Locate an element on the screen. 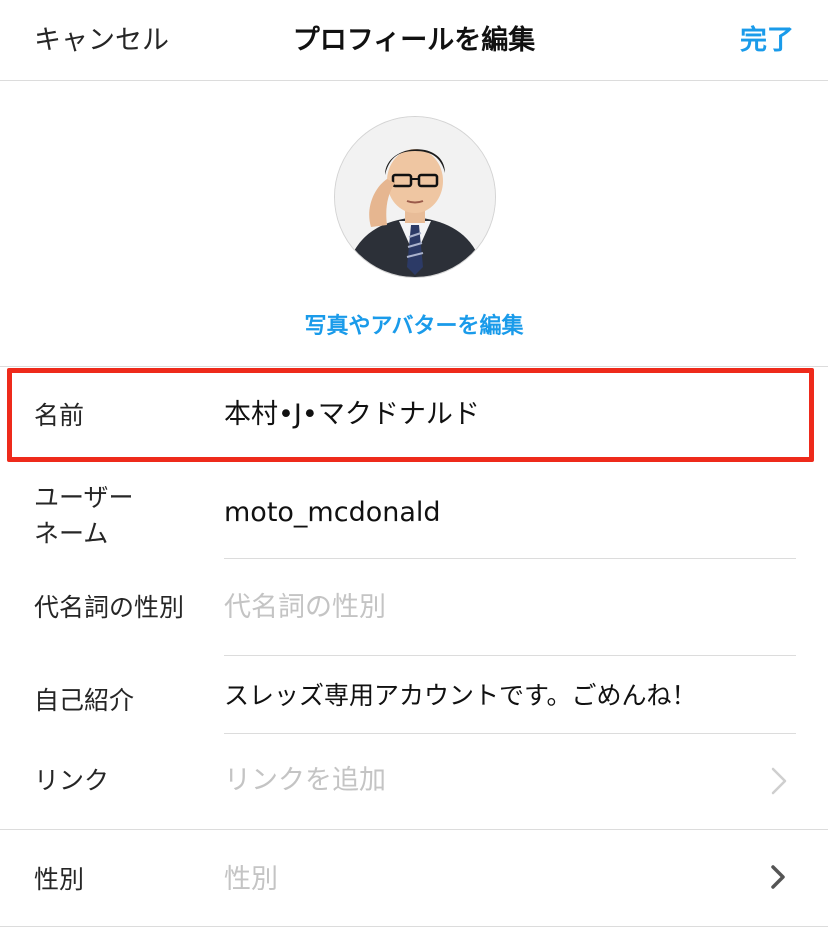 This screenshot has width=828, height=947. pronouns-label: 代名詞の性別 is located at coordinates (109, 607).